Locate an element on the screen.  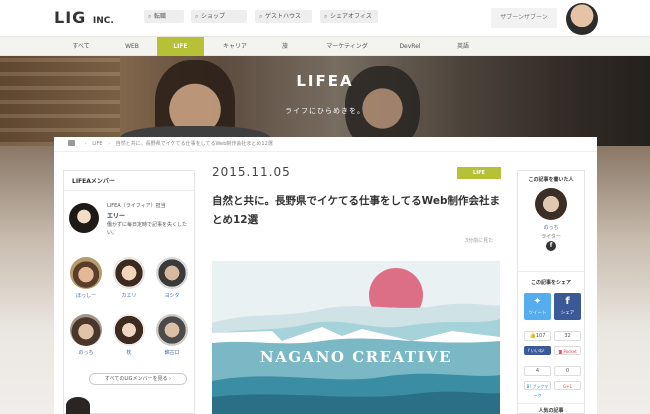
member-card: 枕 is located at coordinates (129, 335).